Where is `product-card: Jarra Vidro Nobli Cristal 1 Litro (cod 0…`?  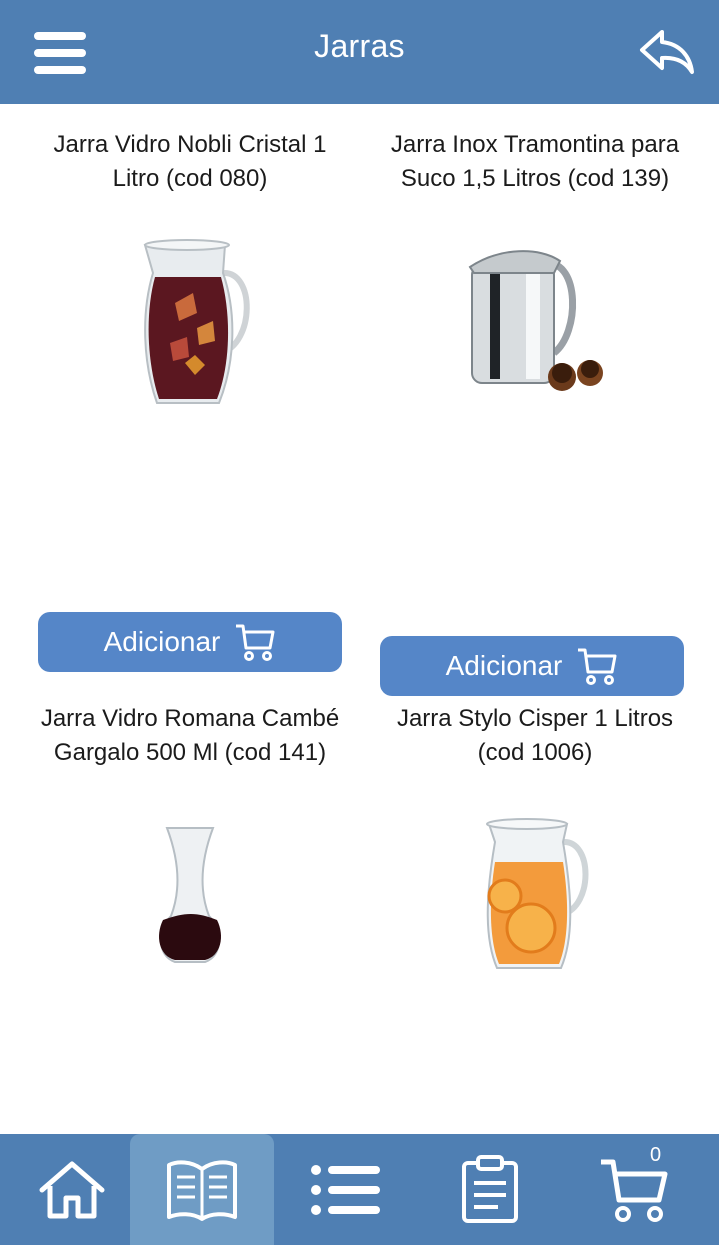 product-card: Jarra Vidro Nobli Cristal 1 Litro (cod 0… is located at coordinates (190, 266).